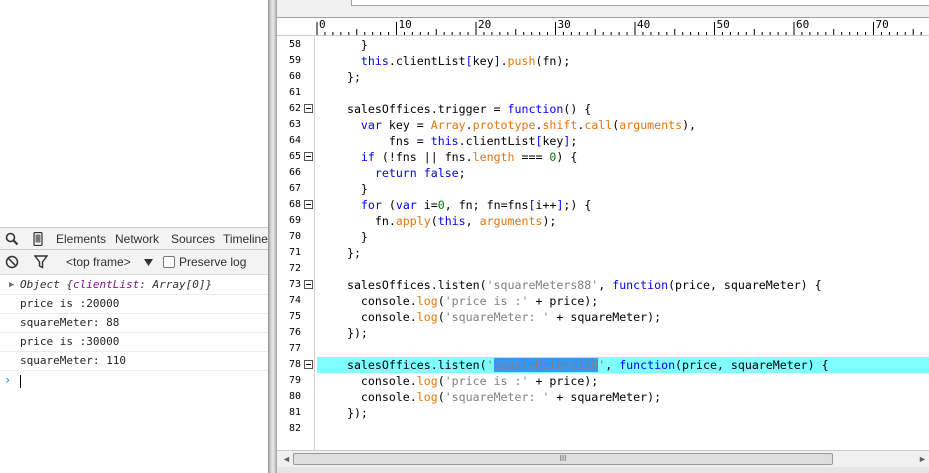  What do you see at coordinates (603, 253) in the screenshot?
I see `code-line: 71 };` at bounding box center [603, 253].